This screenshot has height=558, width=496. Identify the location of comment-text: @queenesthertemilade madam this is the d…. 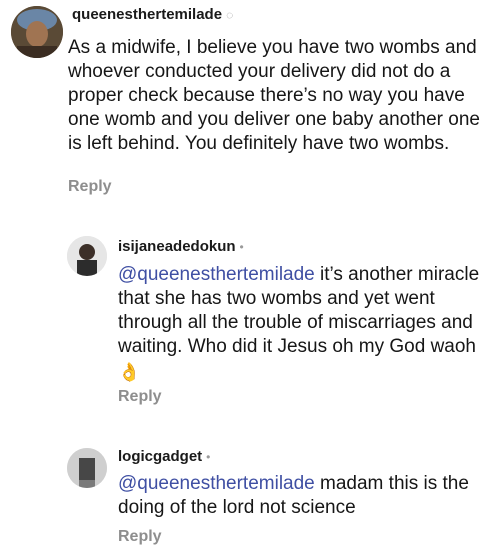
(293, 495).